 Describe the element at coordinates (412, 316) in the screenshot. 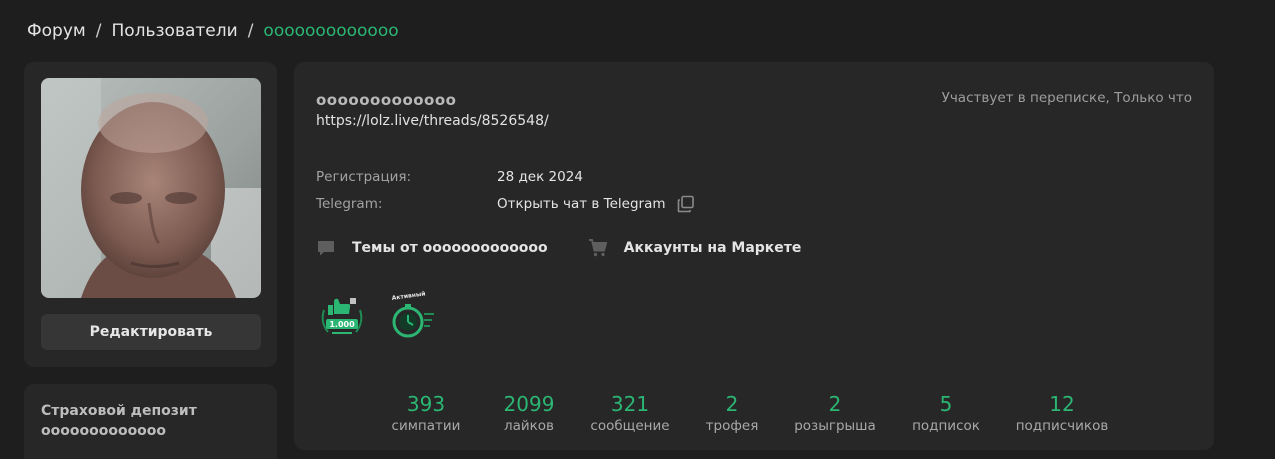

I see `active-user-trophy-icon: Активный` at that location.